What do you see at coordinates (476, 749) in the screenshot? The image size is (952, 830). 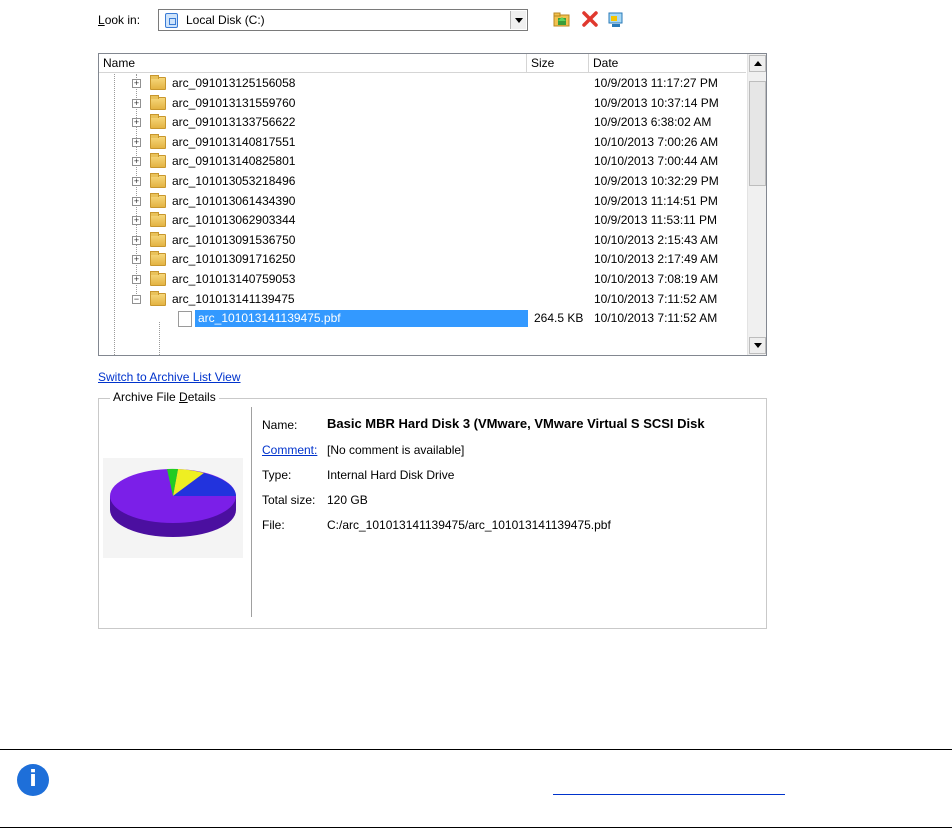 I see `note-top-rule` at bounding box center [476, 749].